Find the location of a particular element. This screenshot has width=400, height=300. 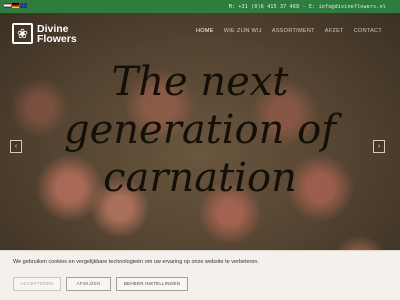

nav-item-home: HOME is located at coordinates (205, 31).